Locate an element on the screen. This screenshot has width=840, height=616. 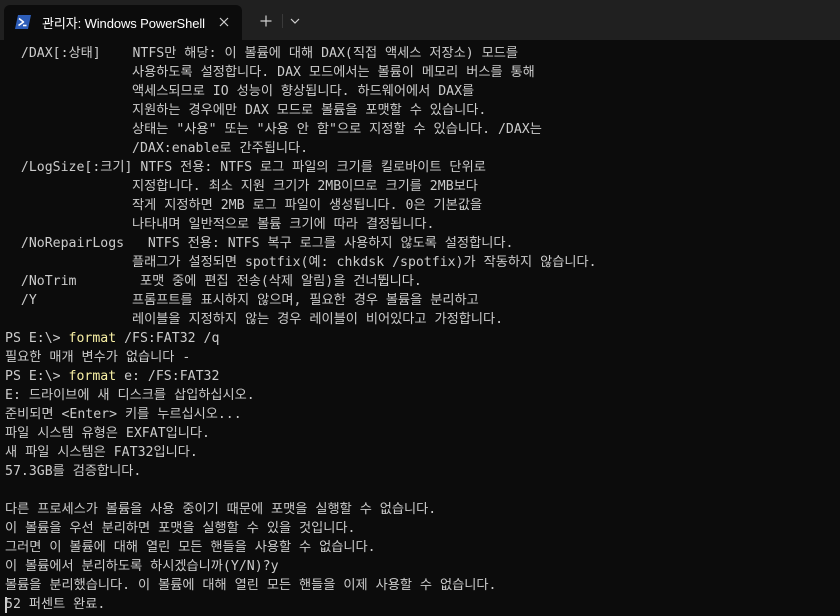
new-tab-button is located at coordinates (266, 21).